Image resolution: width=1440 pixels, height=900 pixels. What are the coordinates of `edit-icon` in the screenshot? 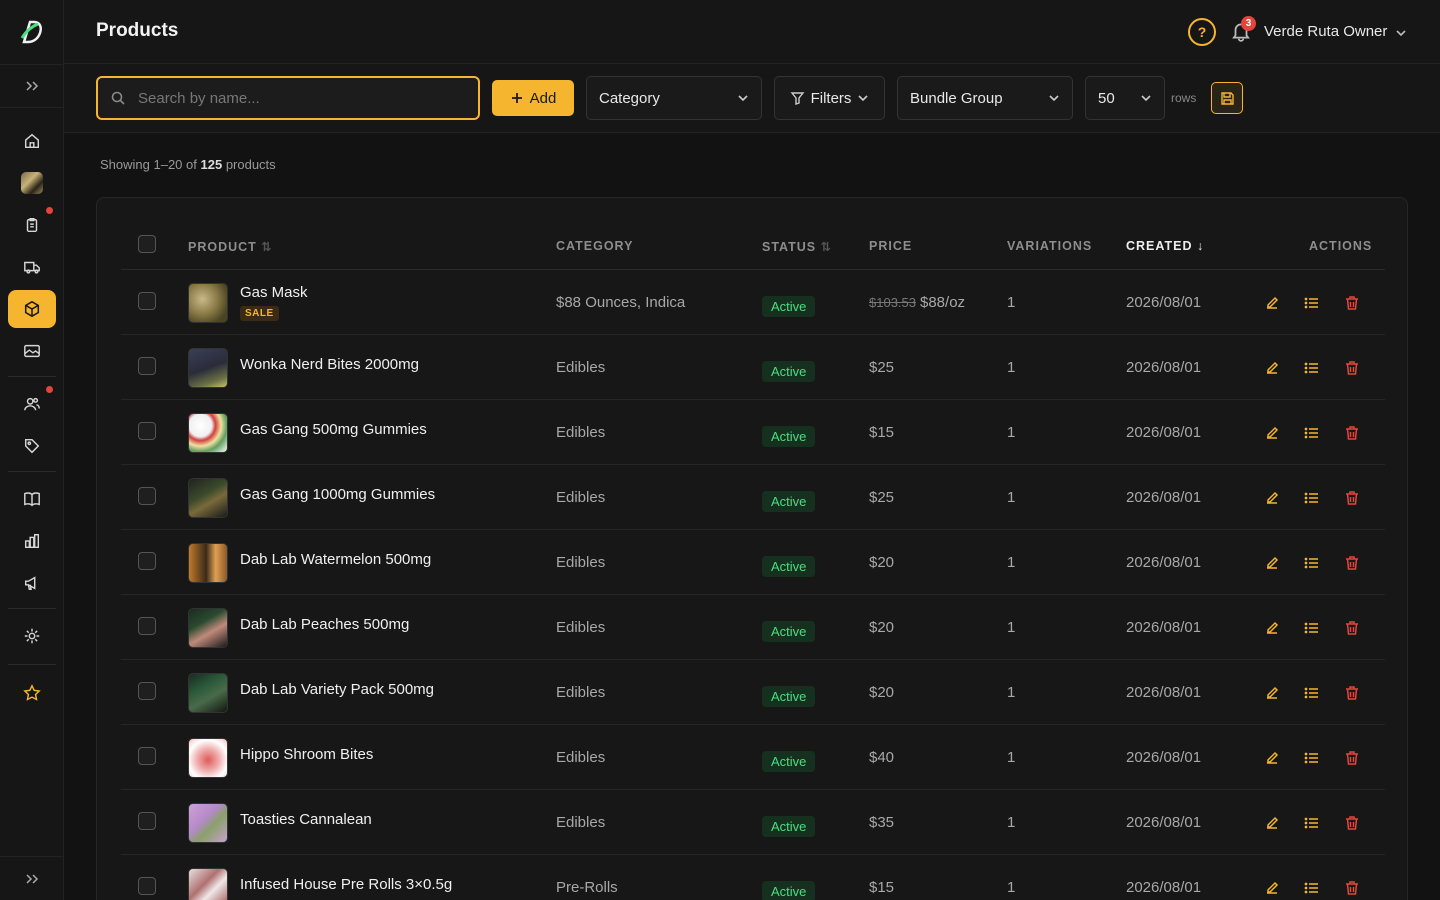 It's located at (1273, 757).